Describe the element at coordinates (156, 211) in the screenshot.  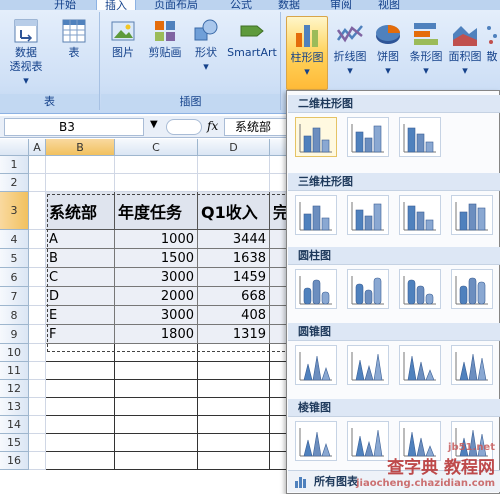
I see `table-header-cell: 年度任务` at that location.